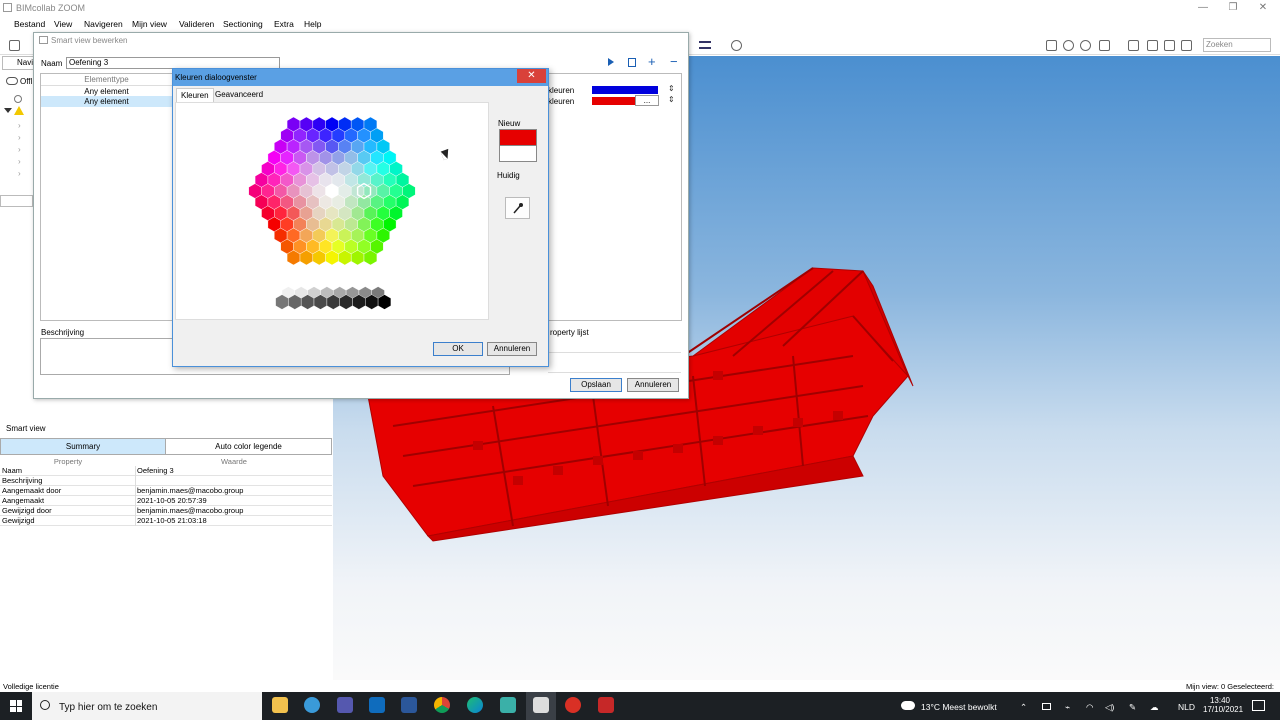 This screenshot has width=1280, height=720. Describe the element at coordinates (611, 62) in the screenshot. I see `play-icon` at that location.